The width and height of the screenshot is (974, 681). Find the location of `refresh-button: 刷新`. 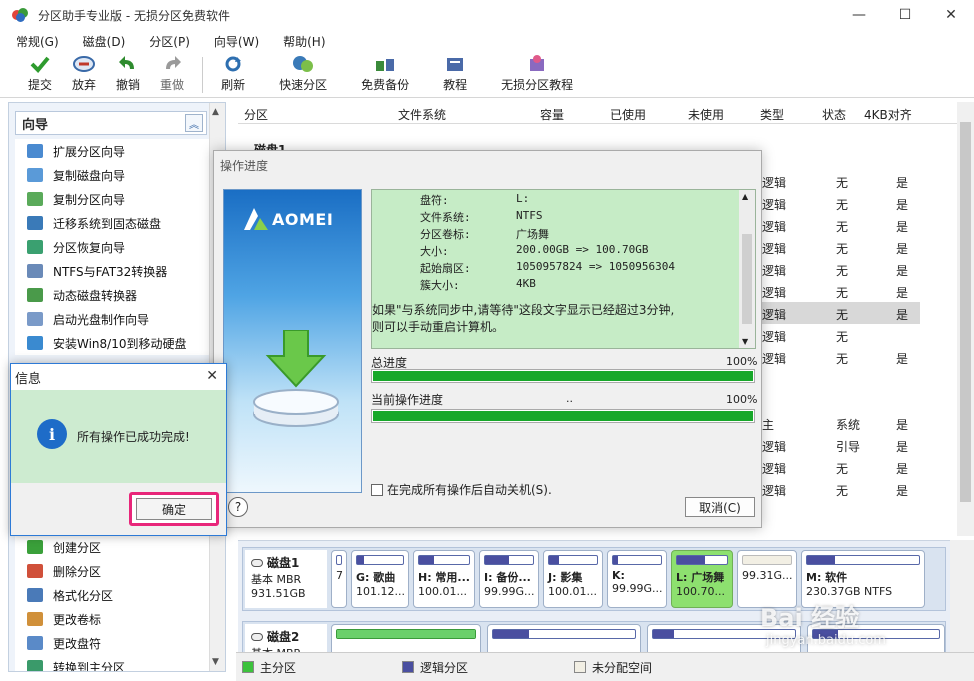

refresh-button: 刷新 is located at coordinates (233, 73).